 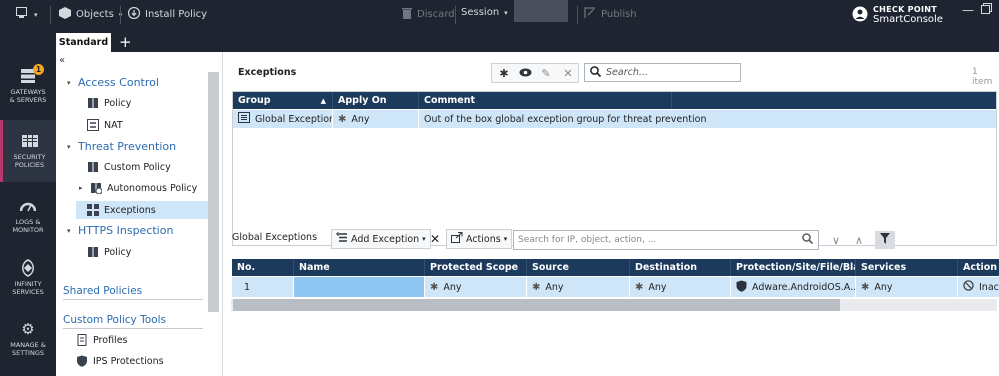 I want to click on cell-text: Inac, so click(x=989, y=287).